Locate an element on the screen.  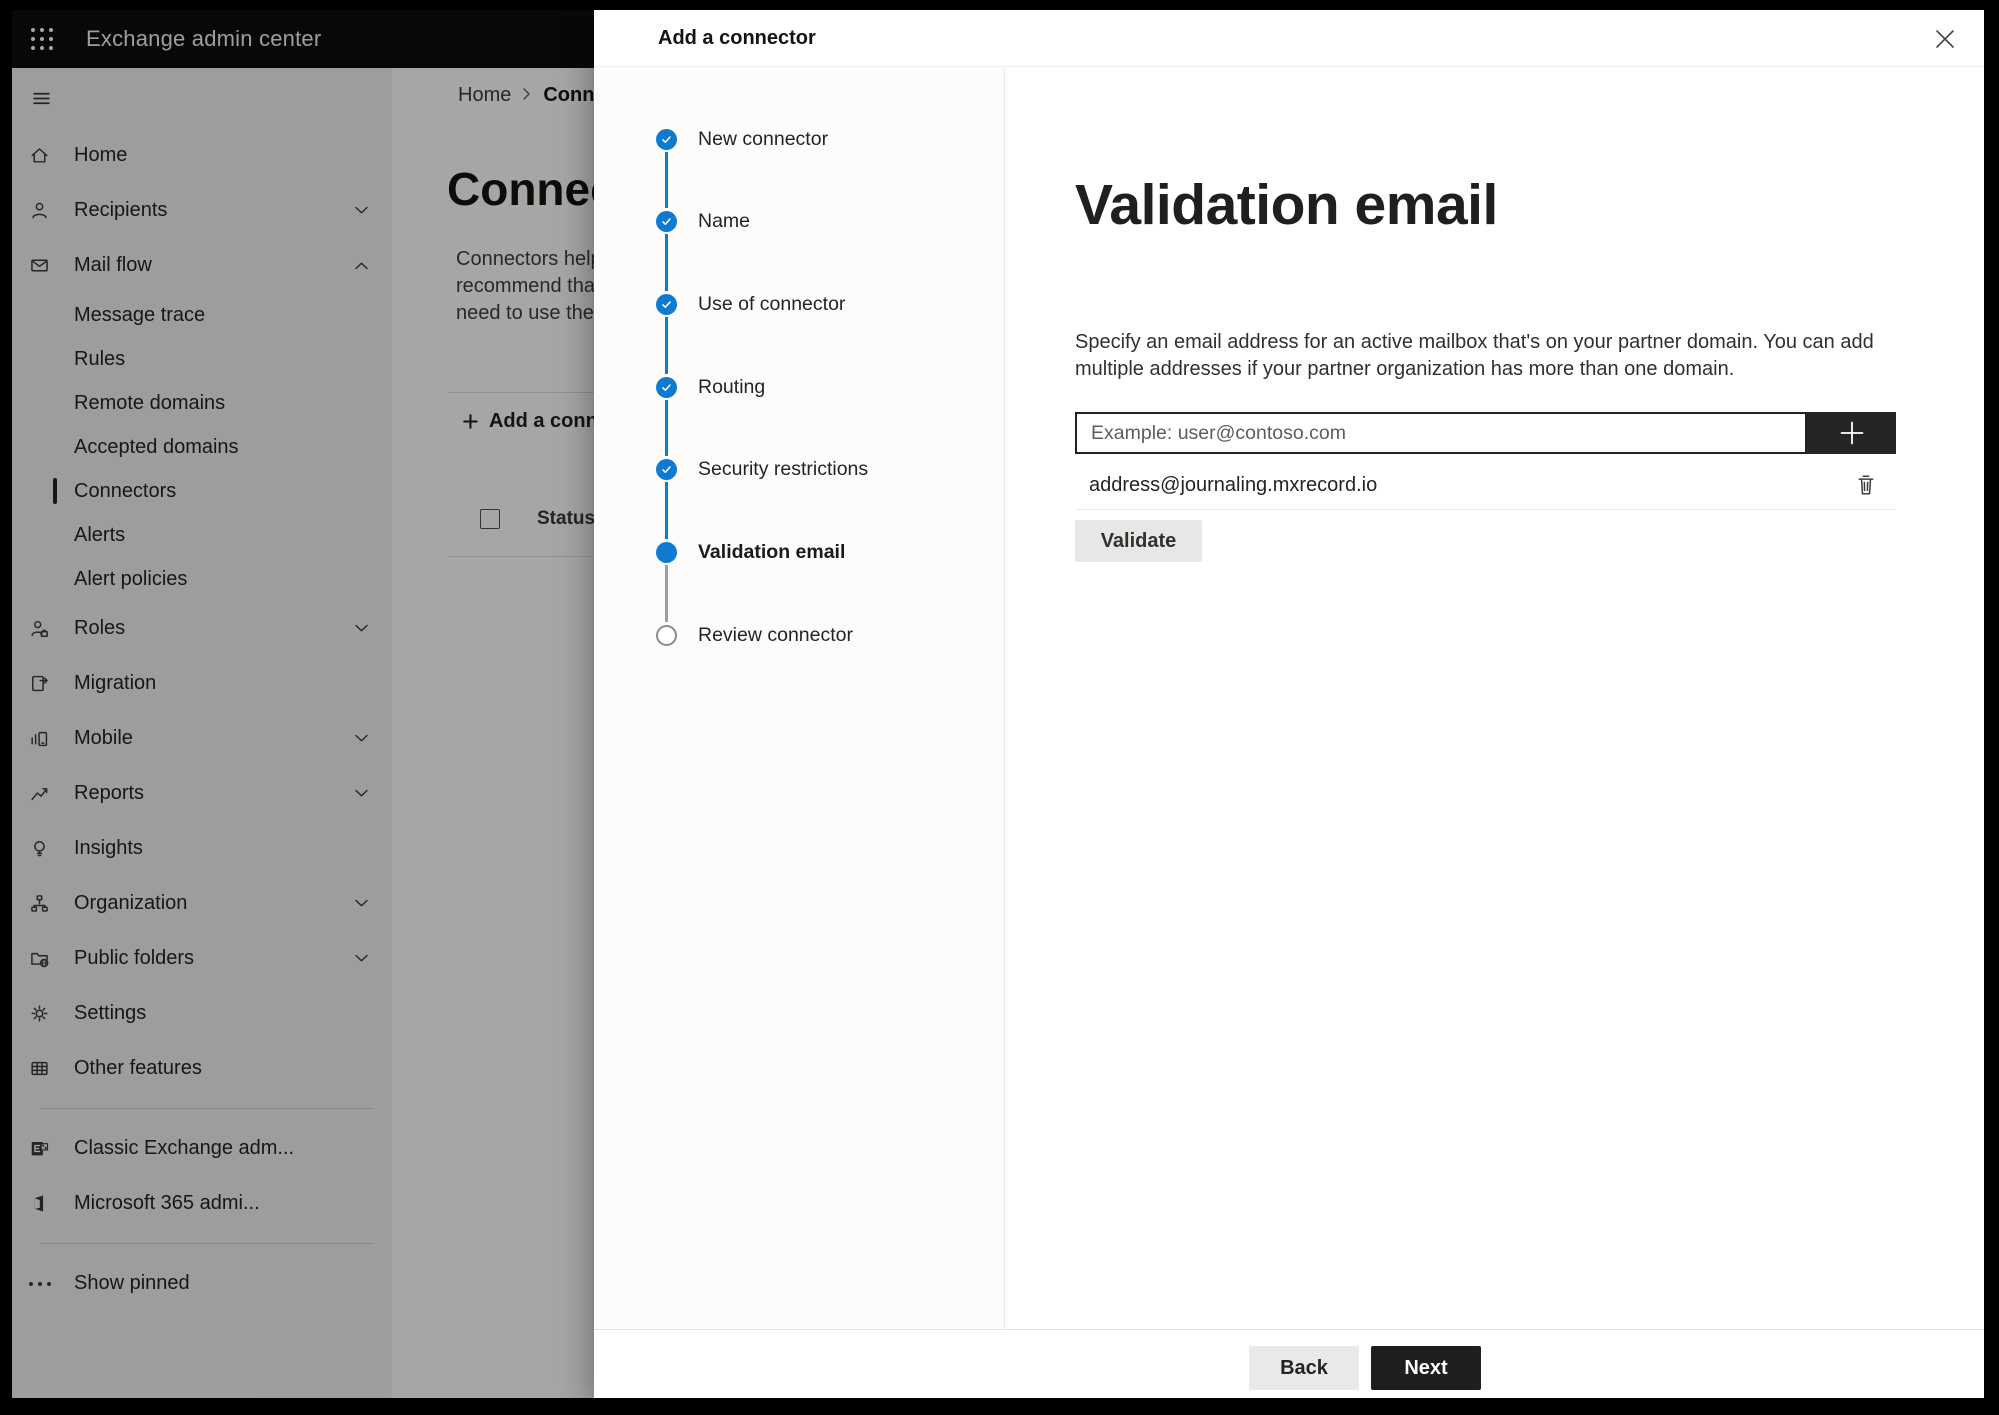
email-input is located at coordinates (1441, 433).